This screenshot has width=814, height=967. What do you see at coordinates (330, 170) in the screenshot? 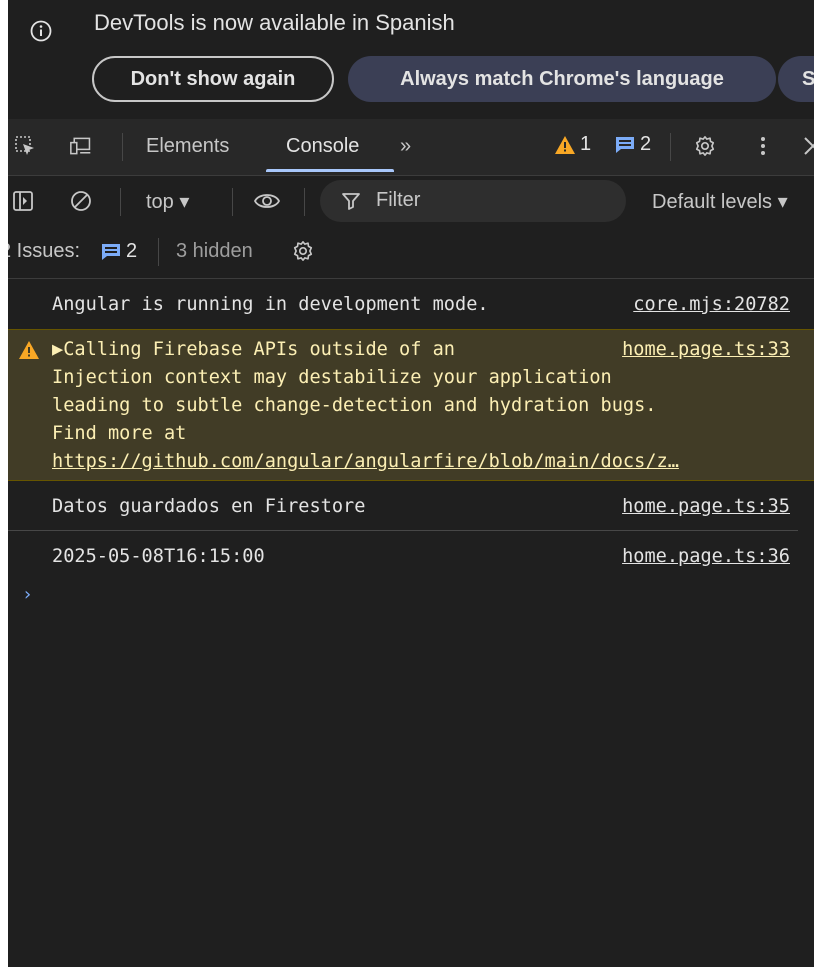
I see `active-tab-indicator` at bounding box center [330, 170].